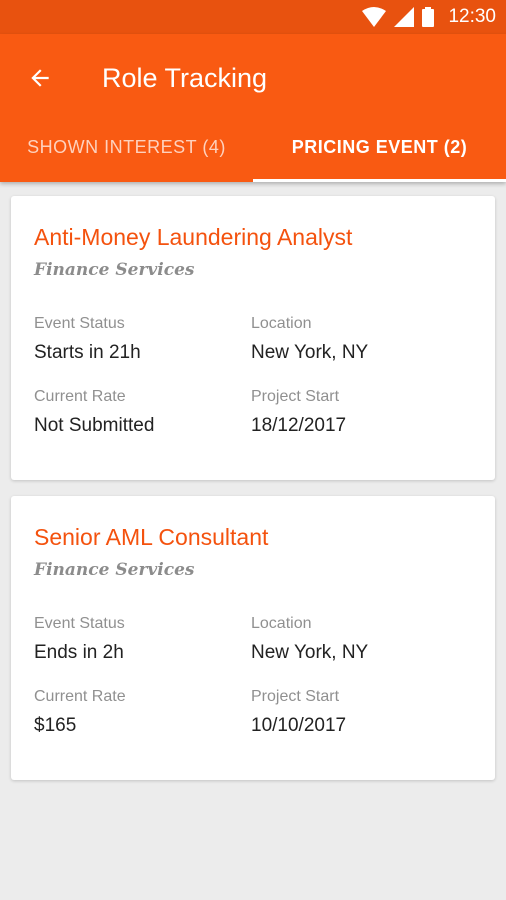 This screenshot has width=506, height=900. Describe the element at coordinates (185, 78) in the screenshot. I see `page-title: Role Tracking` at that location.